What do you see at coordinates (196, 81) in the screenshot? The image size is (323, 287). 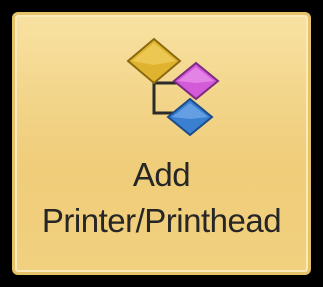 I see `magenta-node-icon` at bounding box center [196, 81].